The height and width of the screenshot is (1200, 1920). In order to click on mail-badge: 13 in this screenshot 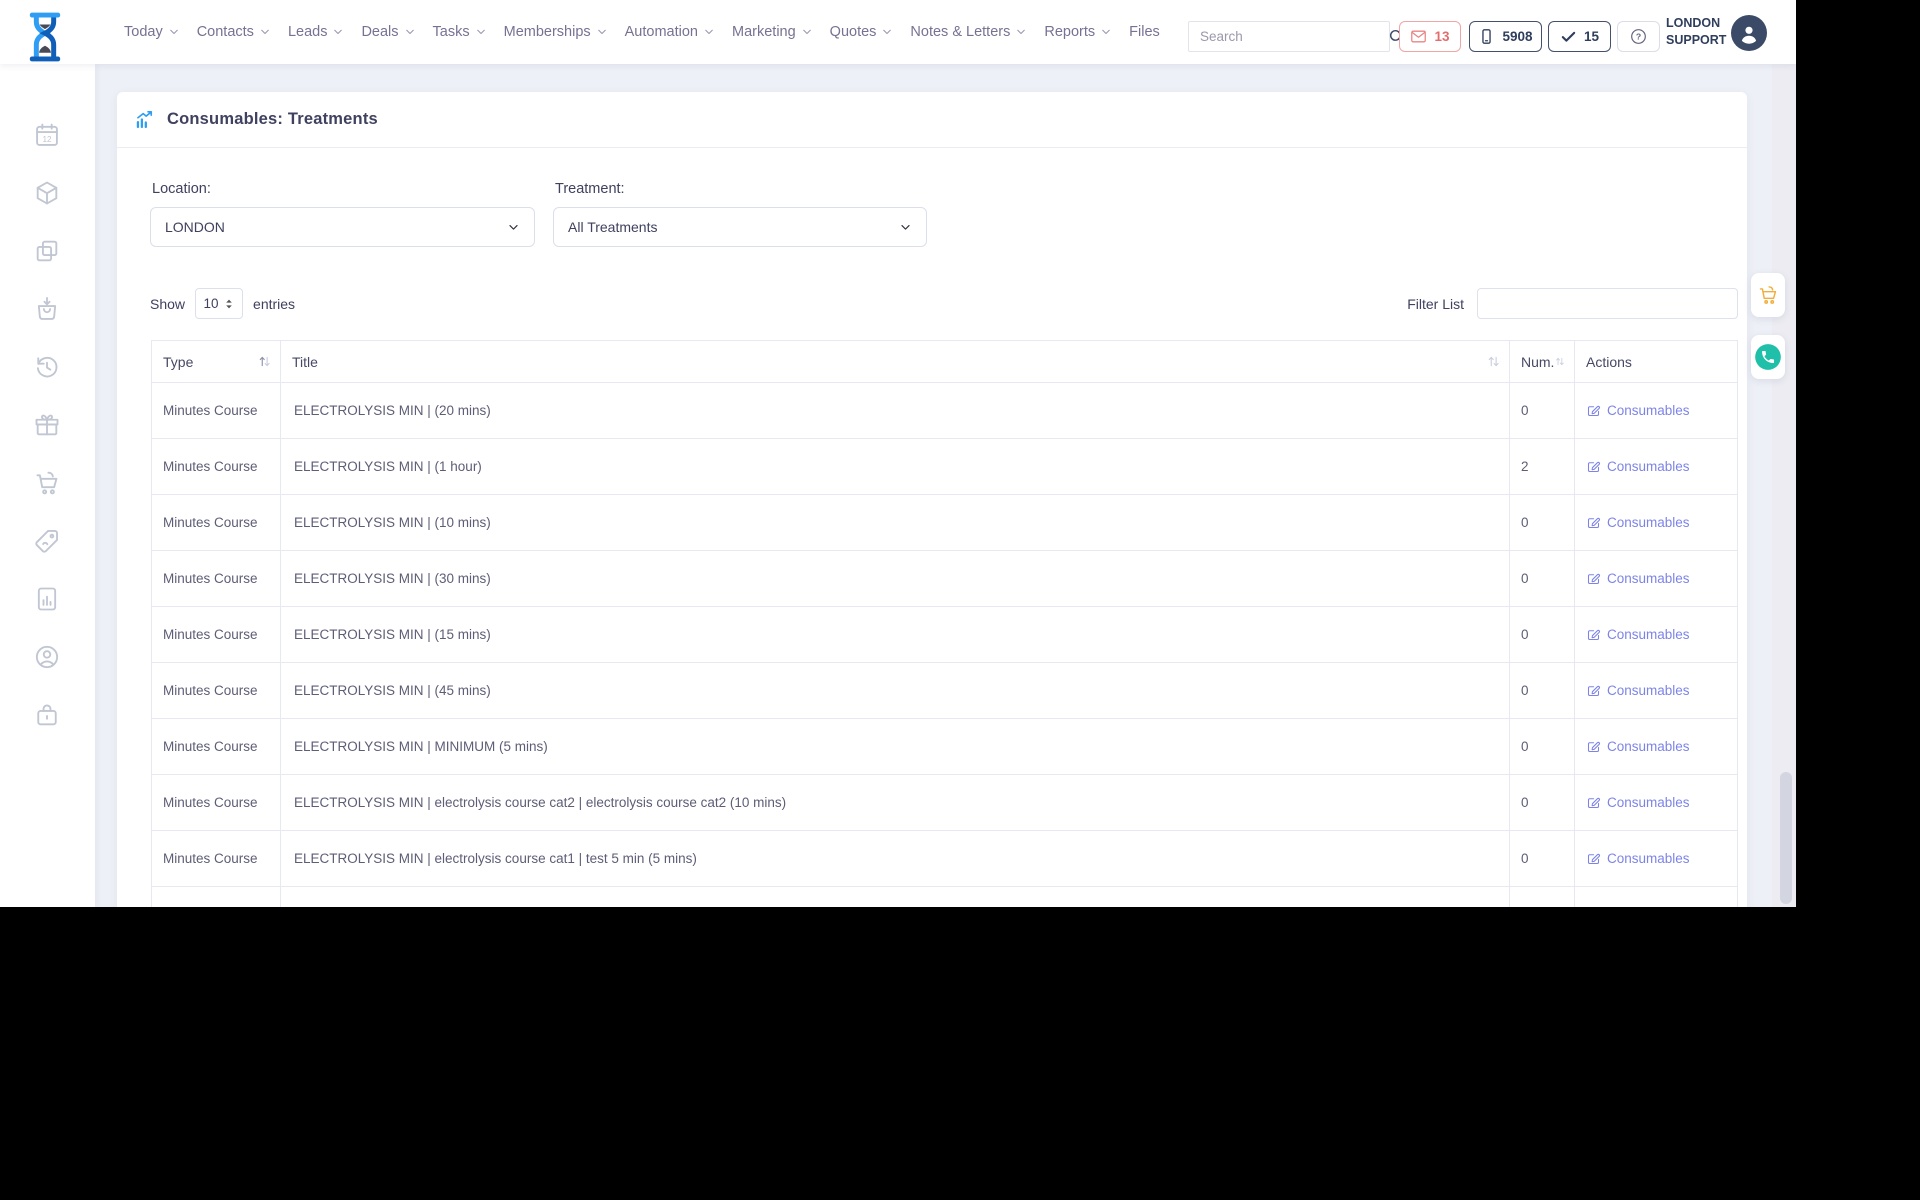, I will do `click(1430, 36)`.